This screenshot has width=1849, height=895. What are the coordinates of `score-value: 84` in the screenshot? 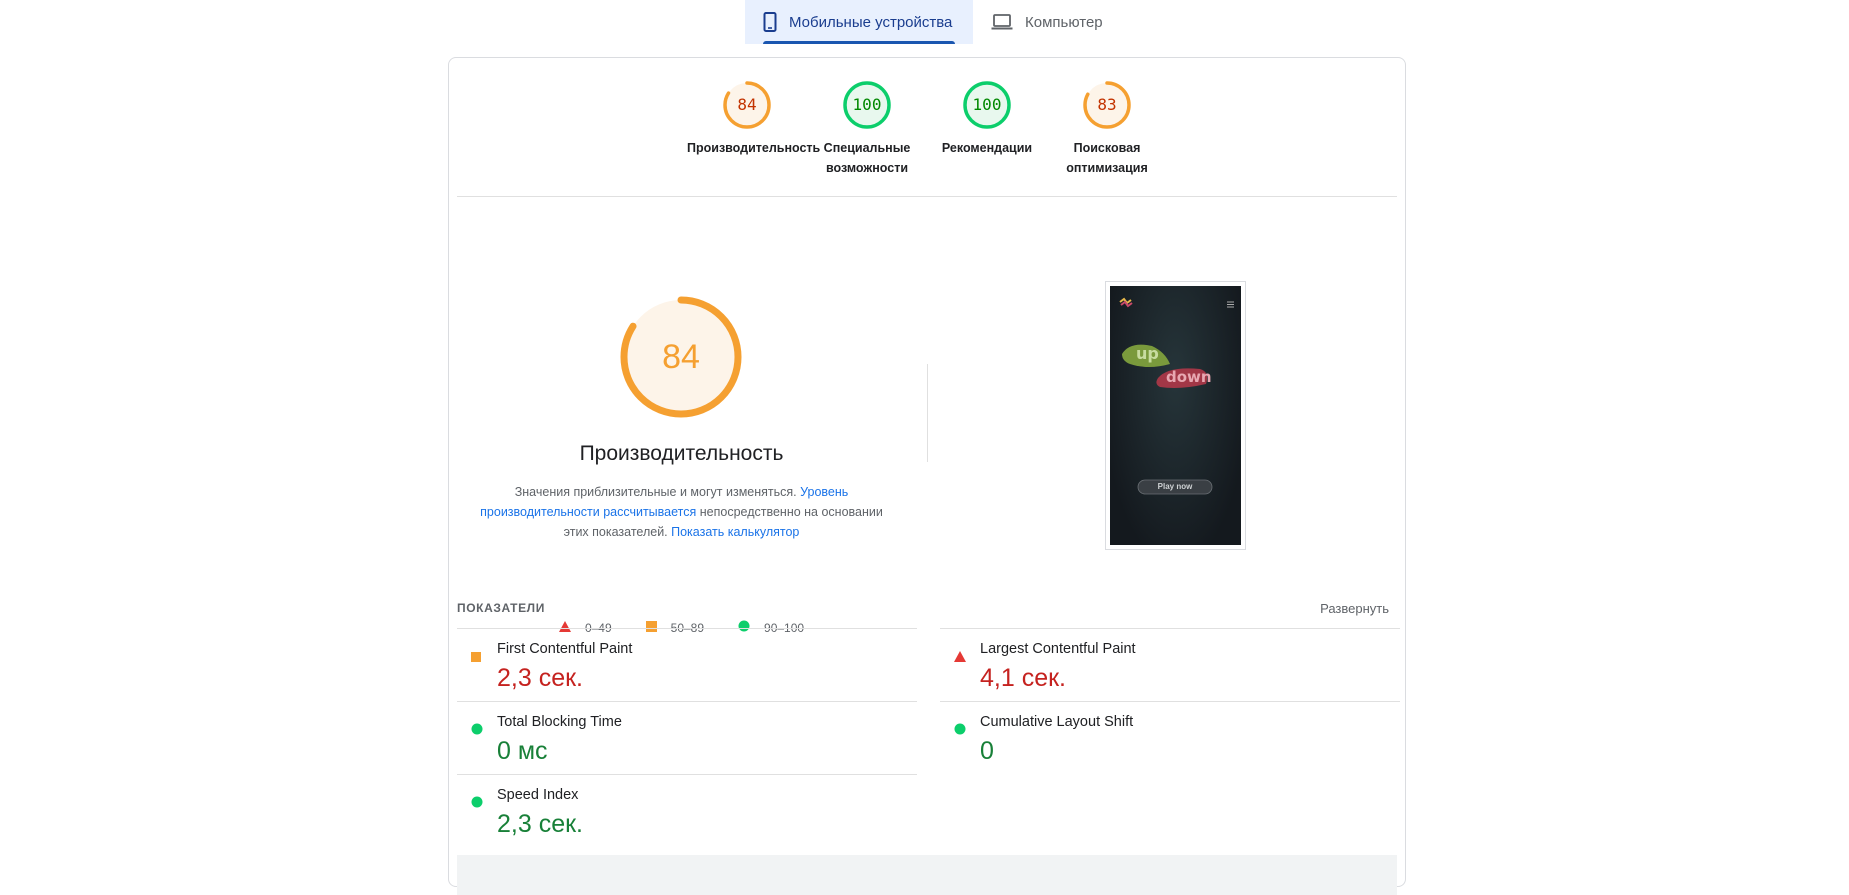 It's located at (747, 104).